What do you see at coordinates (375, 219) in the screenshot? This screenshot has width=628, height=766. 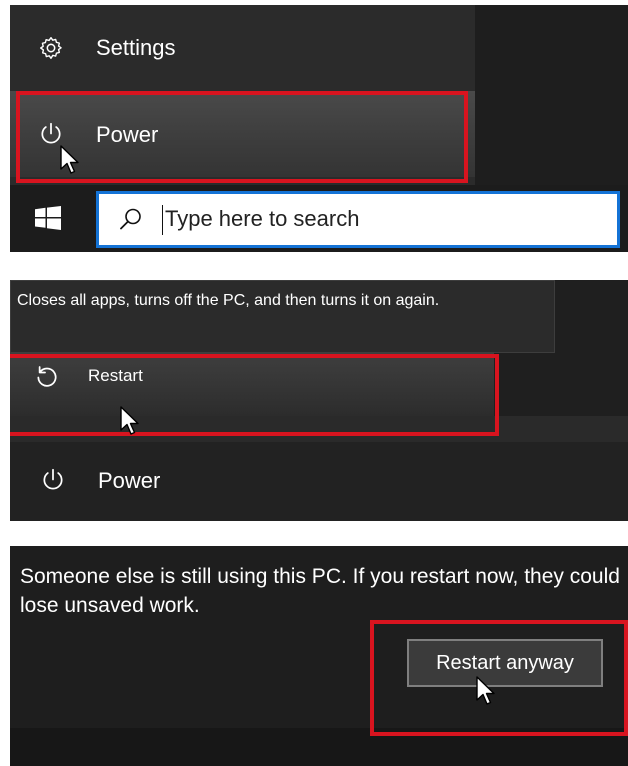 I see `search-input` at bounding box center [375, 219].